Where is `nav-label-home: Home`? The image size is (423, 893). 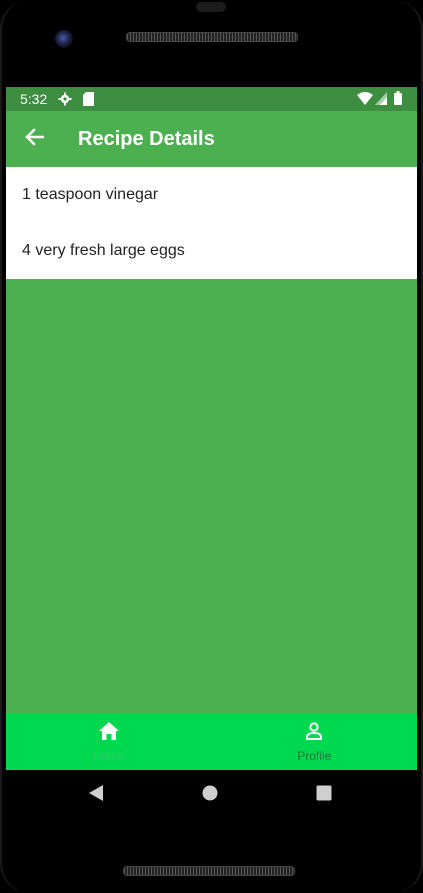 nav-label-home: Home is located at coordinates (108, 756).